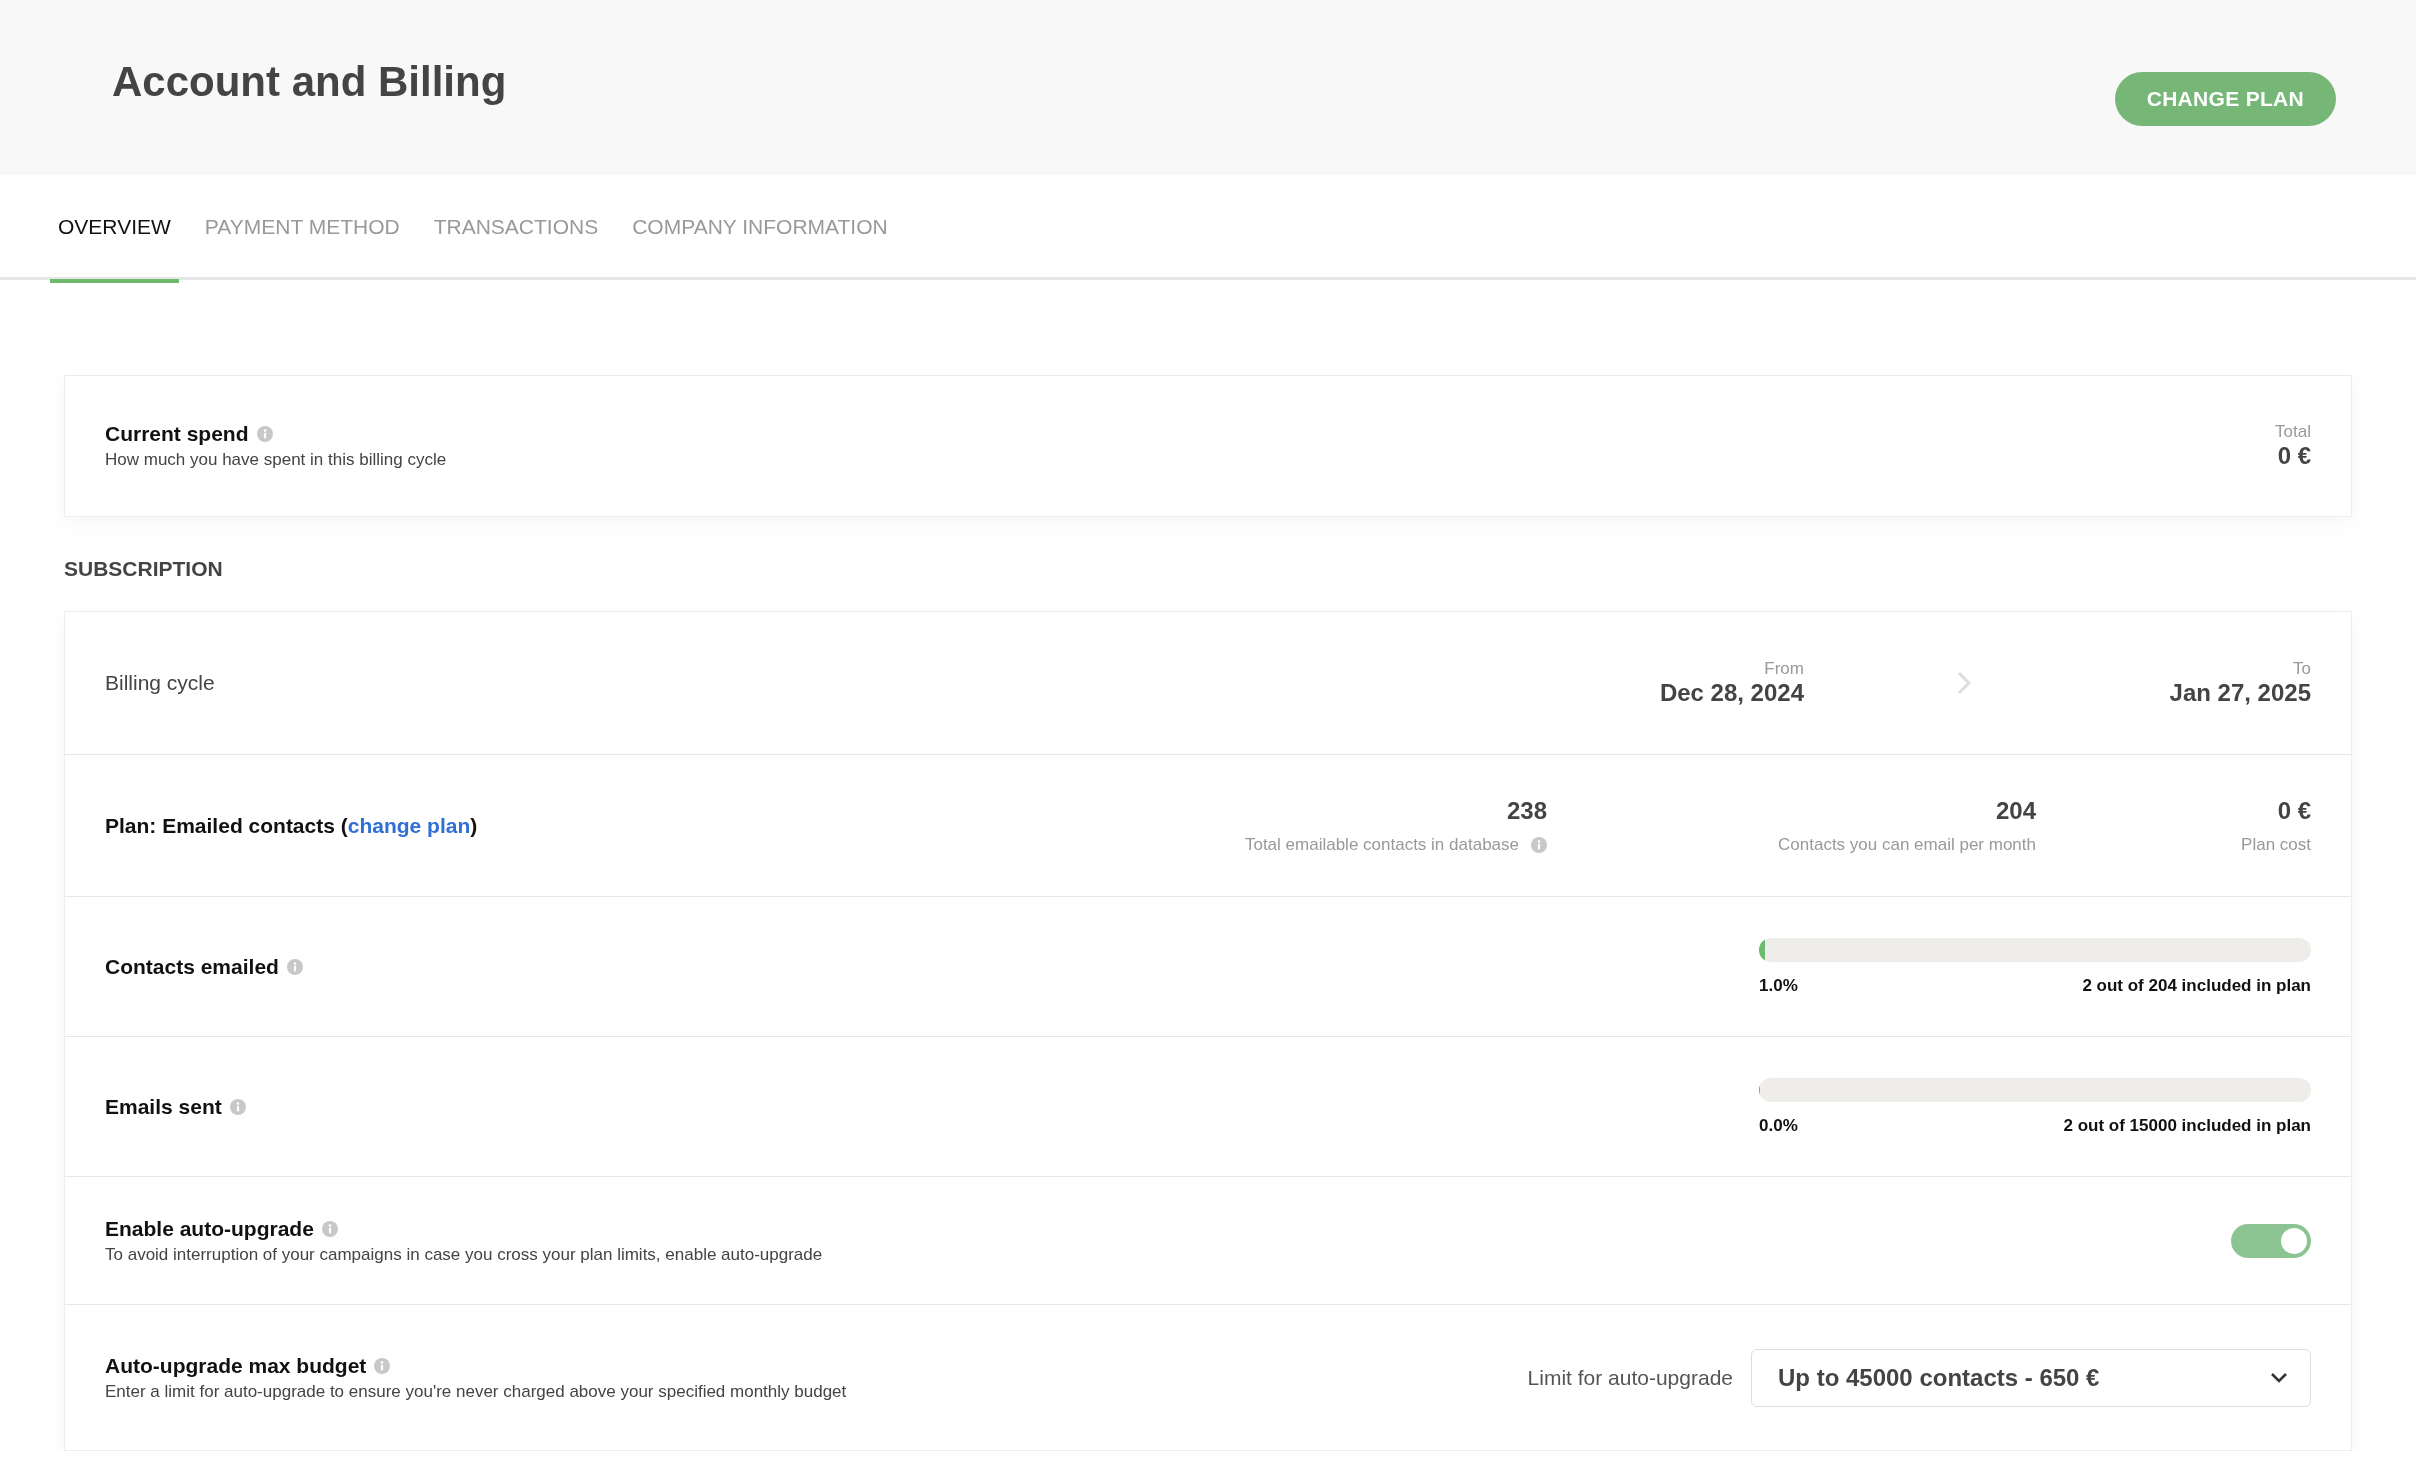 This screenshot has width=2416, height=1466. What do you see at coordinates (2031, 1377) in the screenshot?
I see `budget-select: Up to 45000 contacts - 650 €` at bounding box center [2031, 1377].